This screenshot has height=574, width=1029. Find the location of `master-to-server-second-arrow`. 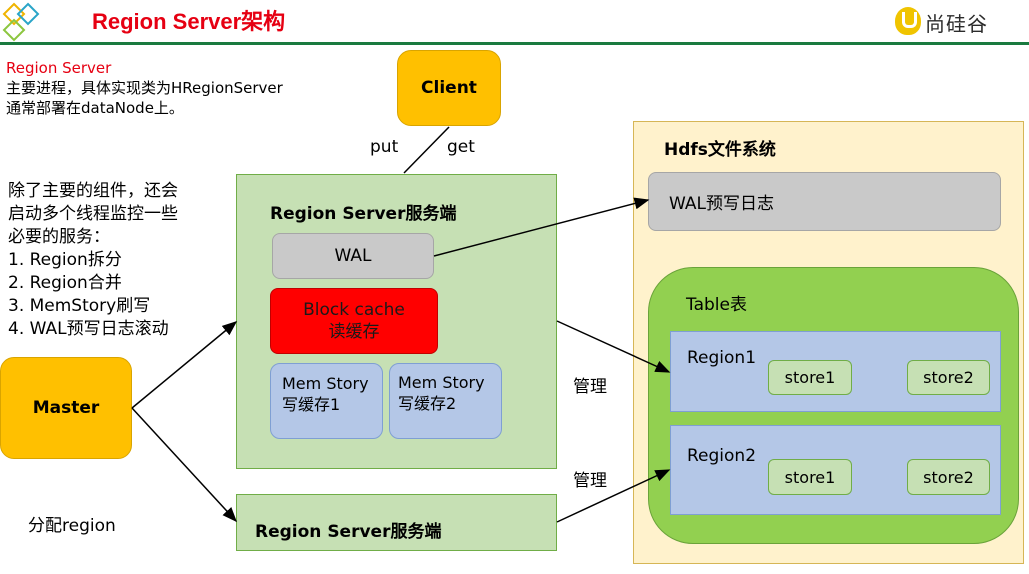

master-to-server-second-arrow is located at coordinates (184, 465).